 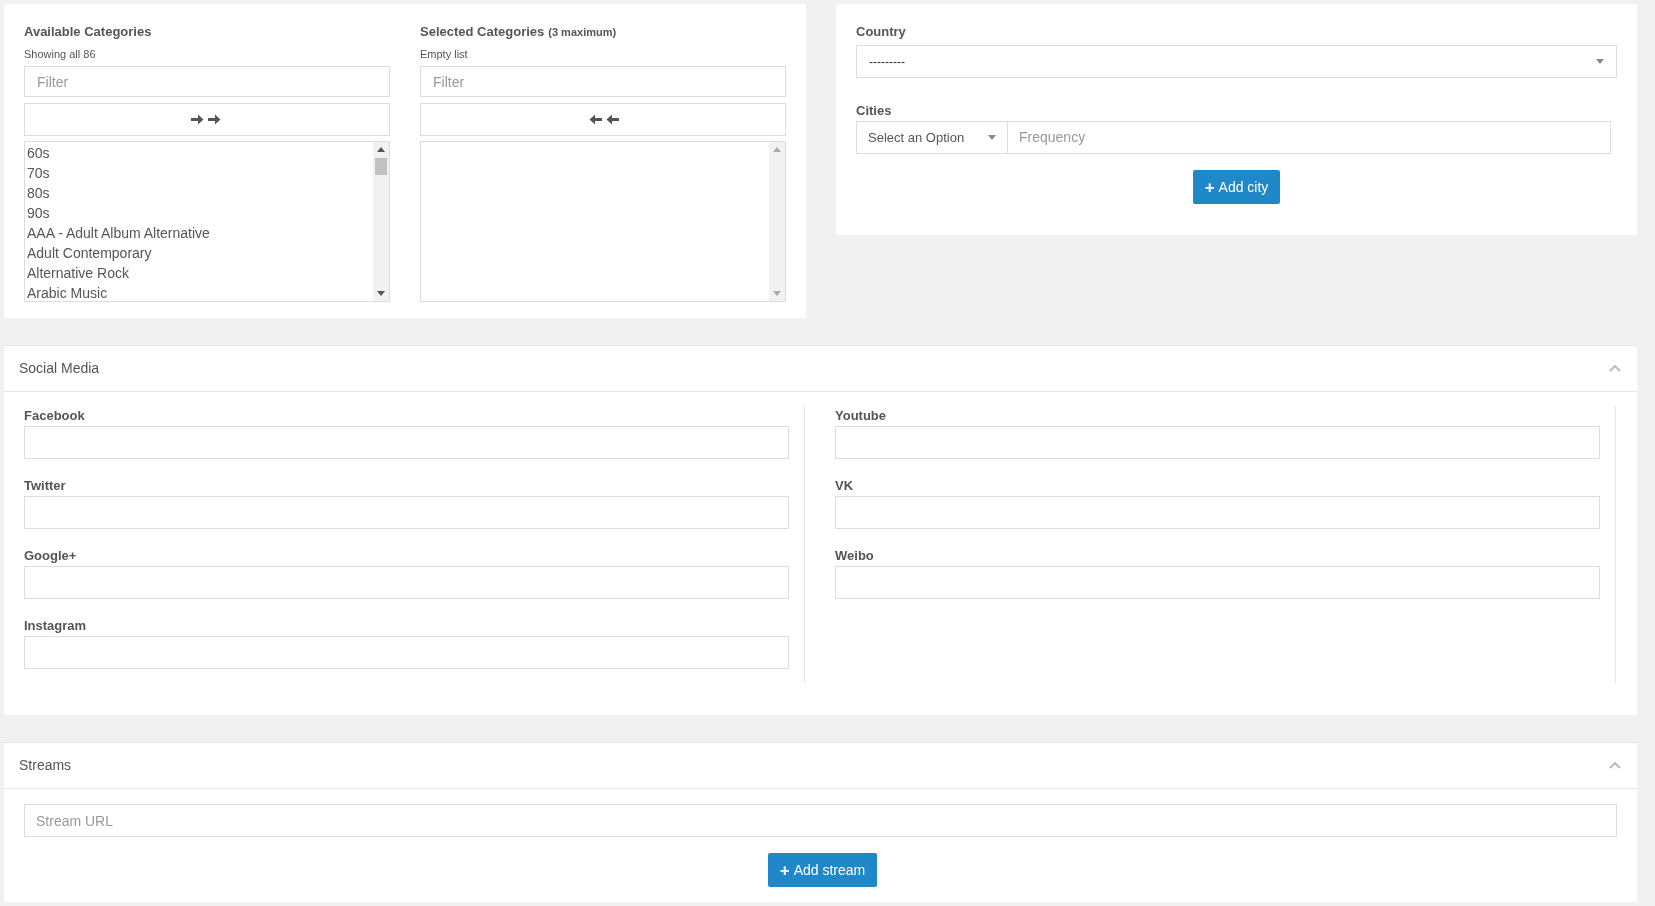 What do you see at coordinates (1236, 187) in the screenshot?
I see `add-city-button: + Add city` at bounding box center [1236, 187].